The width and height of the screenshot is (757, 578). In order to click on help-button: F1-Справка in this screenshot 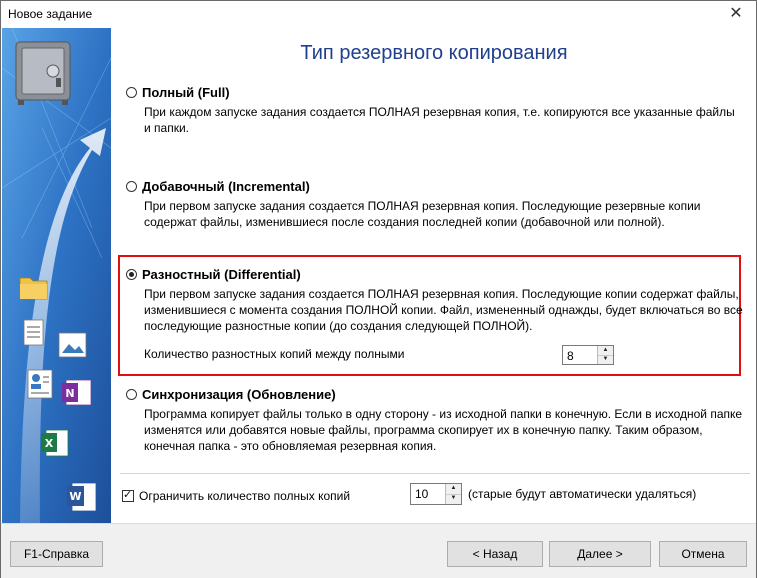, I will do `click(56, 554)`.